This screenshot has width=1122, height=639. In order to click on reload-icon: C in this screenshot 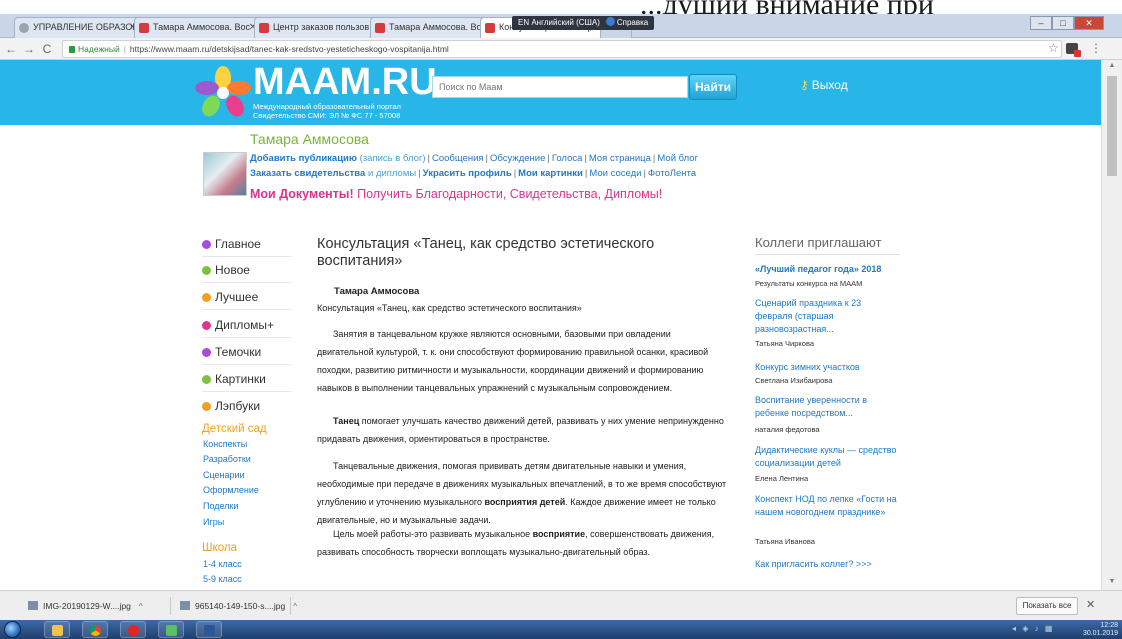, I will do `click(47, 49)`.